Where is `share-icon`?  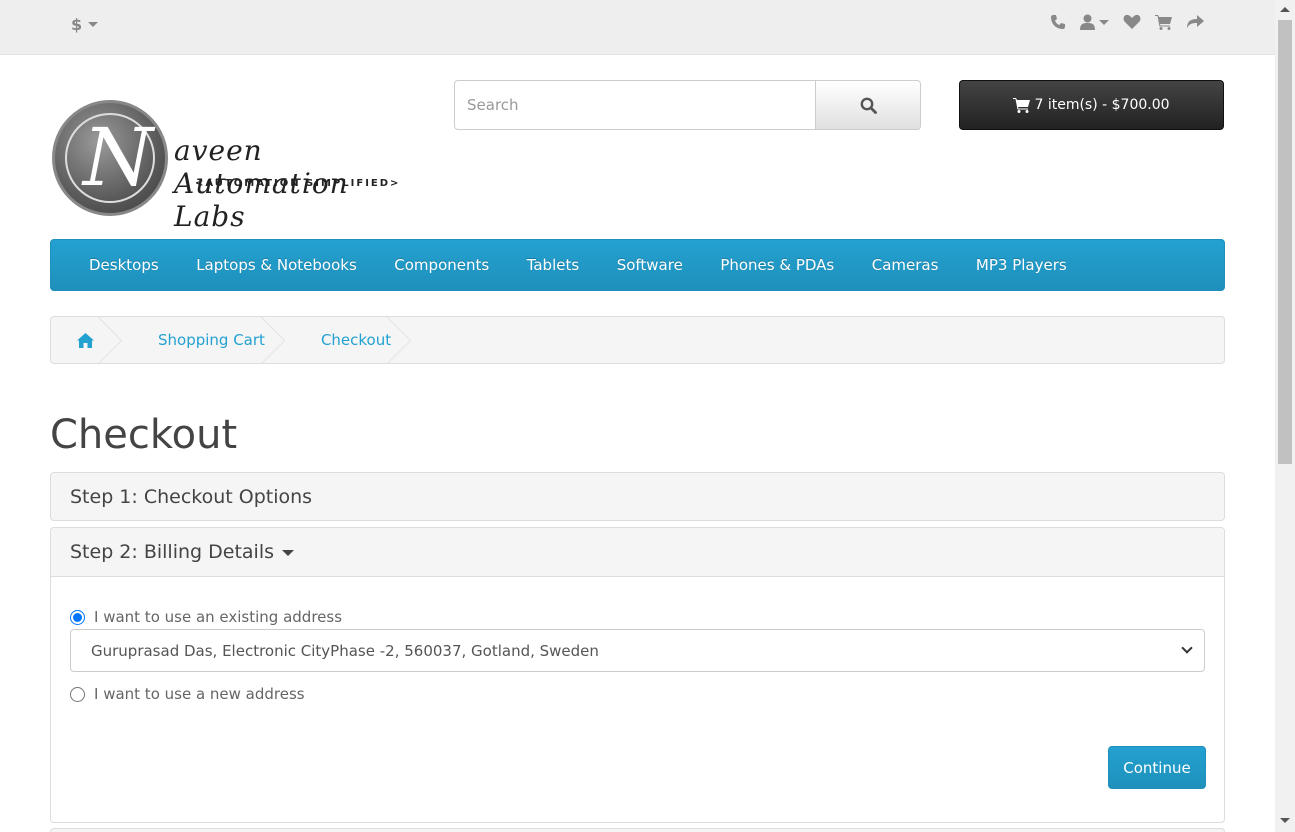 share-icon is located at coordinates (1195, 22).